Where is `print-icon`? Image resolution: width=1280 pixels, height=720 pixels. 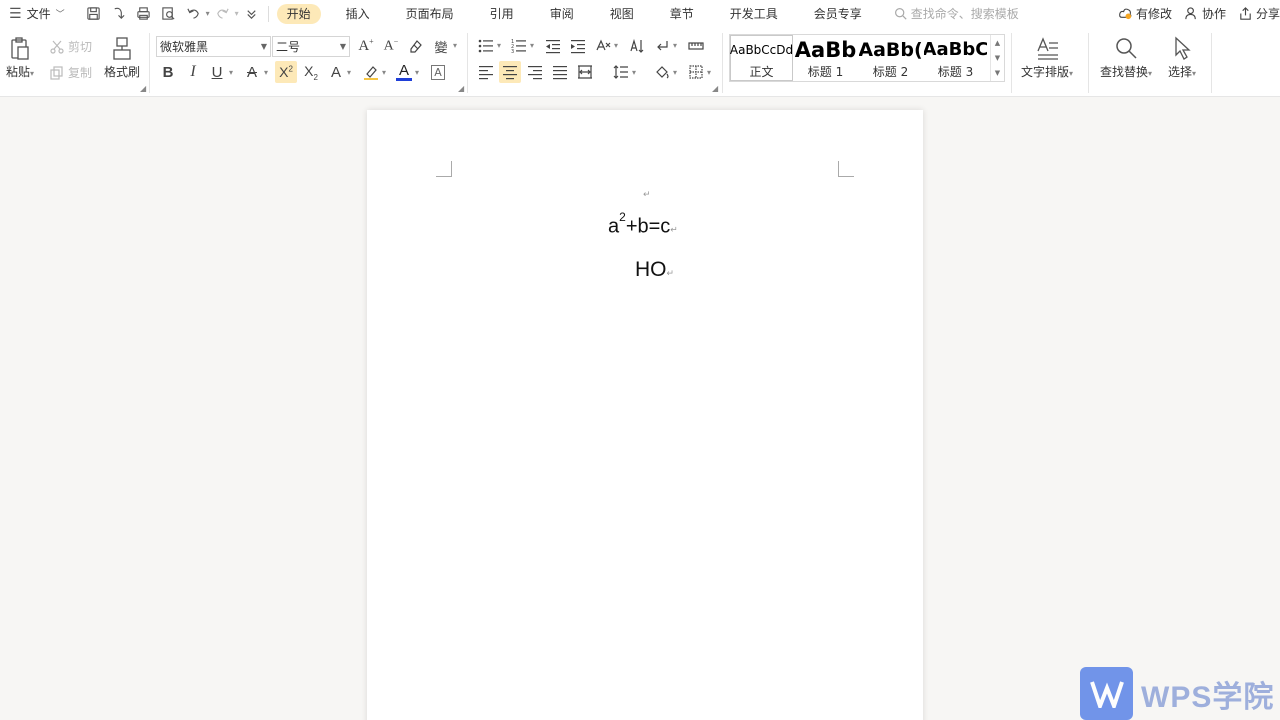
print-icon is located at coordinates (143, 14).